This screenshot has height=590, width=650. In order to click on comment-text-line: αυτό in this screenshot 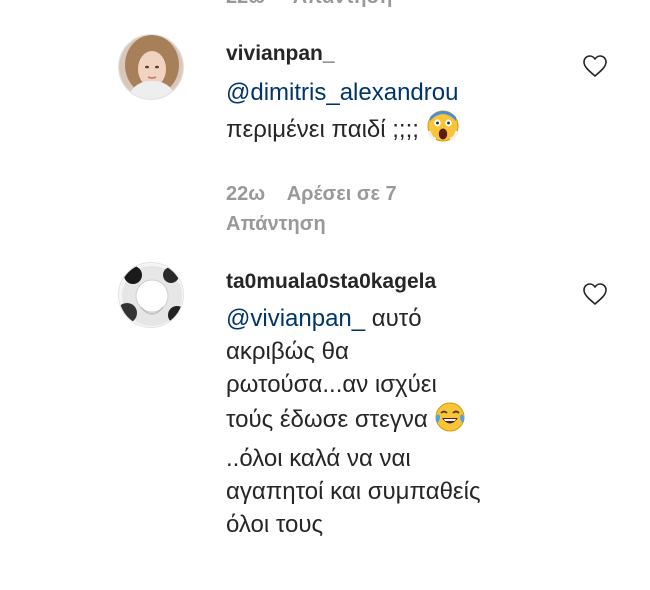, I will do `click(393, 318)`.